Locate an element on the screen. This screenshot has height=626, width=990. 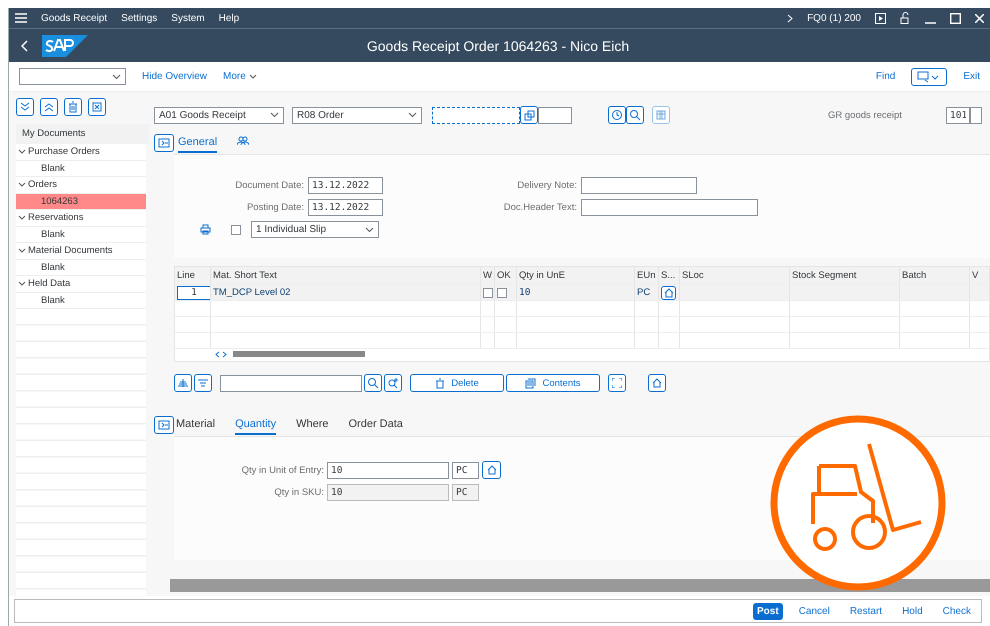
fullscreen-icon is located at coordinates (617, 383).